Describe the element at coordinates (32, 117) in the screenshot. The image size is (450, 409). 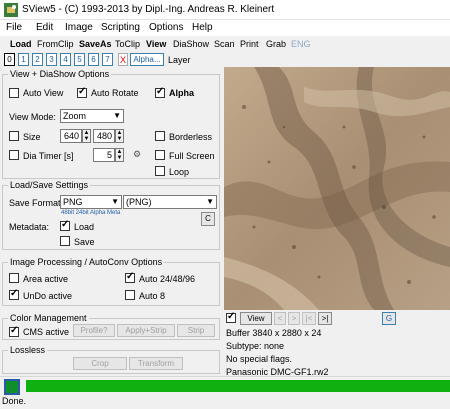
I see `view-mode-label: View Mode:` at that location.